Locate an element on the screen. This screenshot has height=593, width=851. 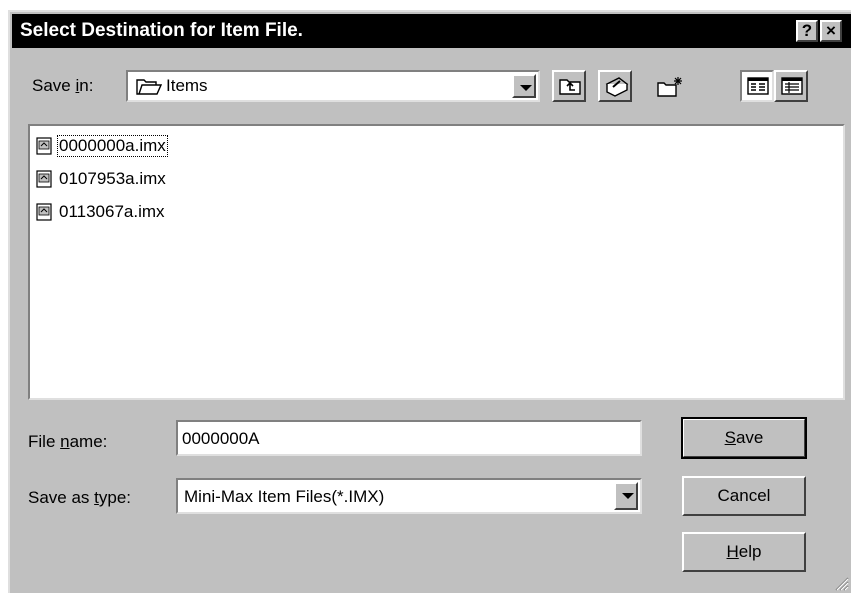
save-in-dropdown-arrow is located at coordinates (524, 86).